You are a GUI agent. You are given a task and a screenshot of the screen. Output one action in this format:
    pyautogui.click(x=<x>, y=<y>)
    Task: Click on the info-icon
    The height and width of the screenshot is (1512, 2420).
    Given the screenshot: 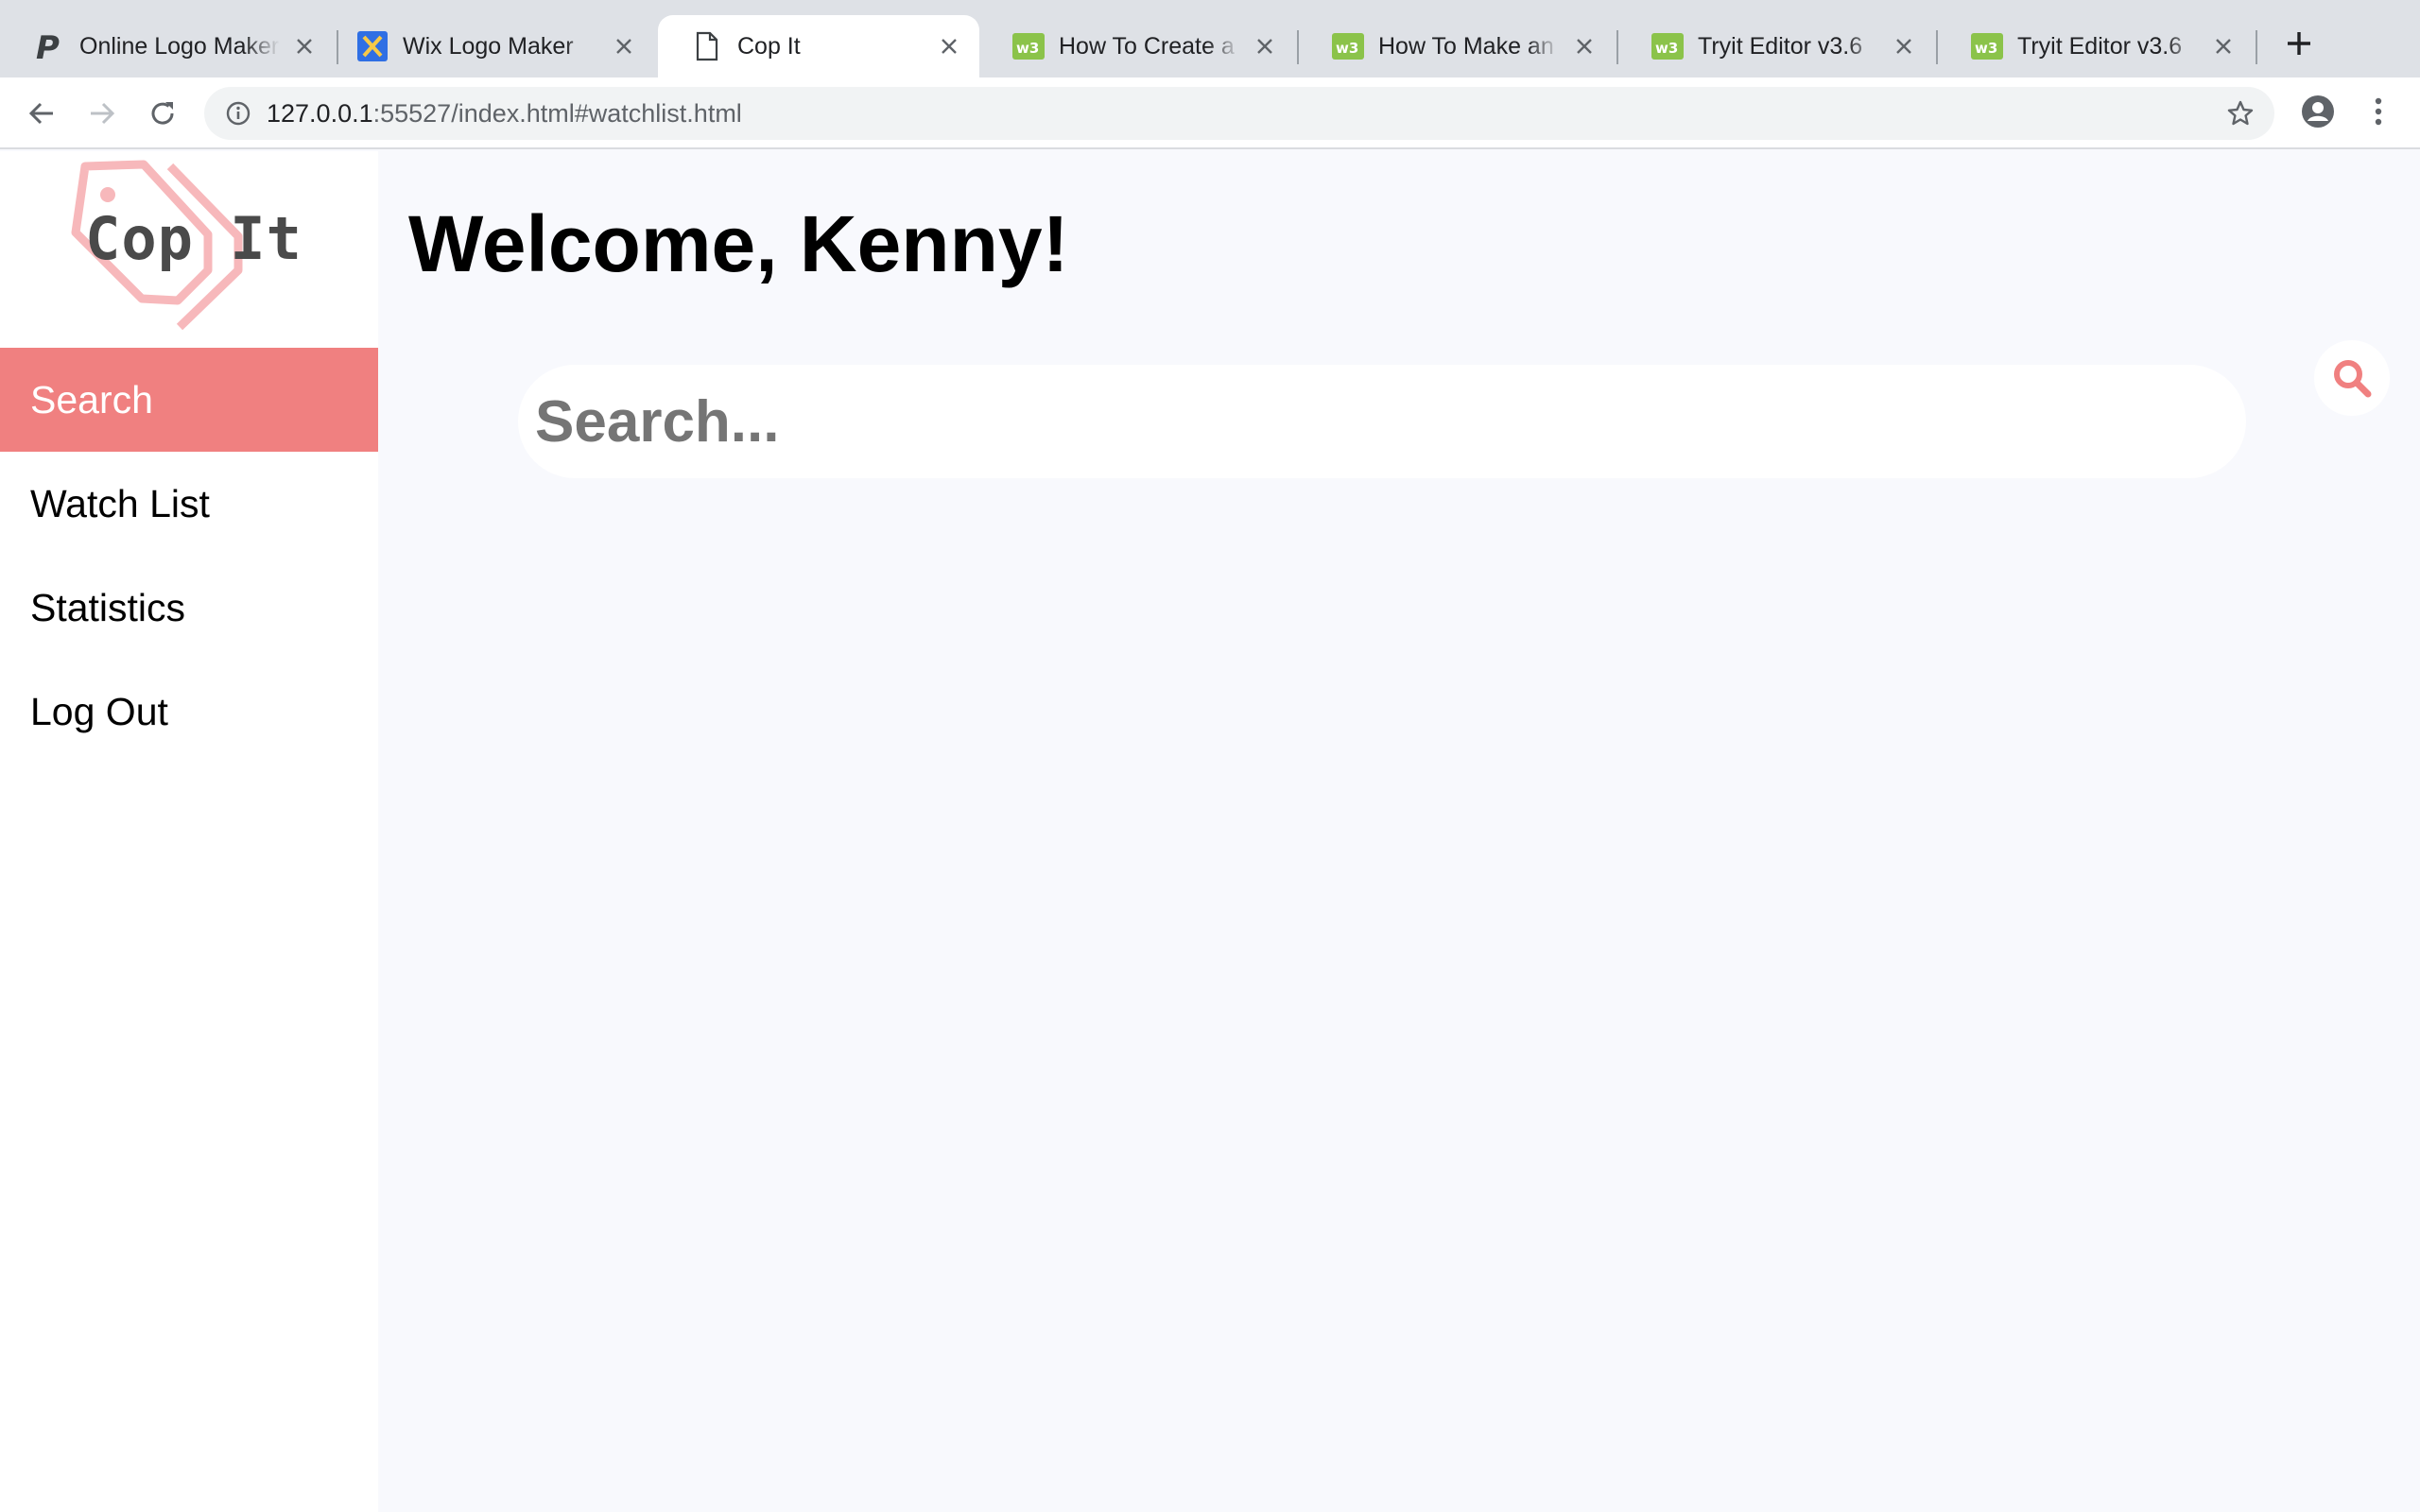 What is the action you would take?
    pyautogui.click(x=238, y=113)
    